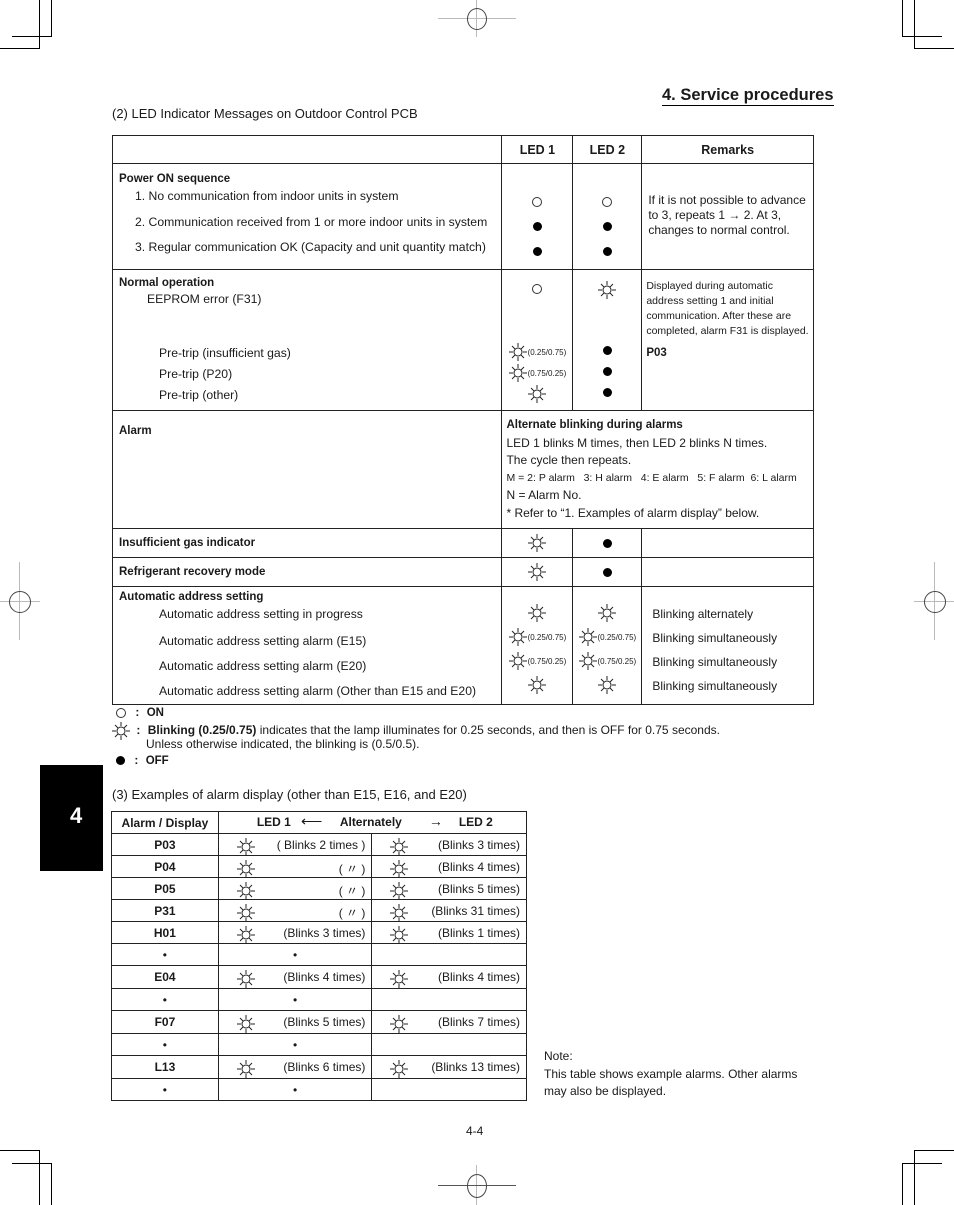  I want to click on alarm-code: L13, so click(165, 1067).